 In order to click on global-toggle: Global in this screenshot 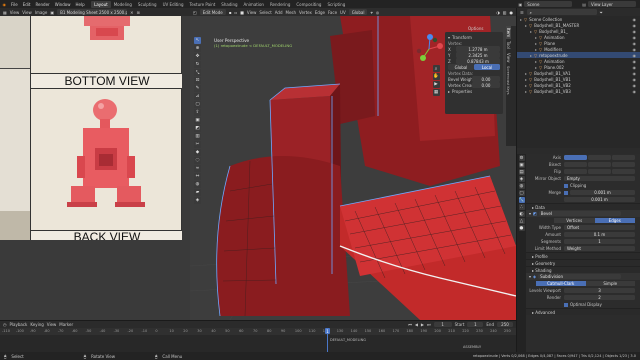, I will do `click(461, 67)`.